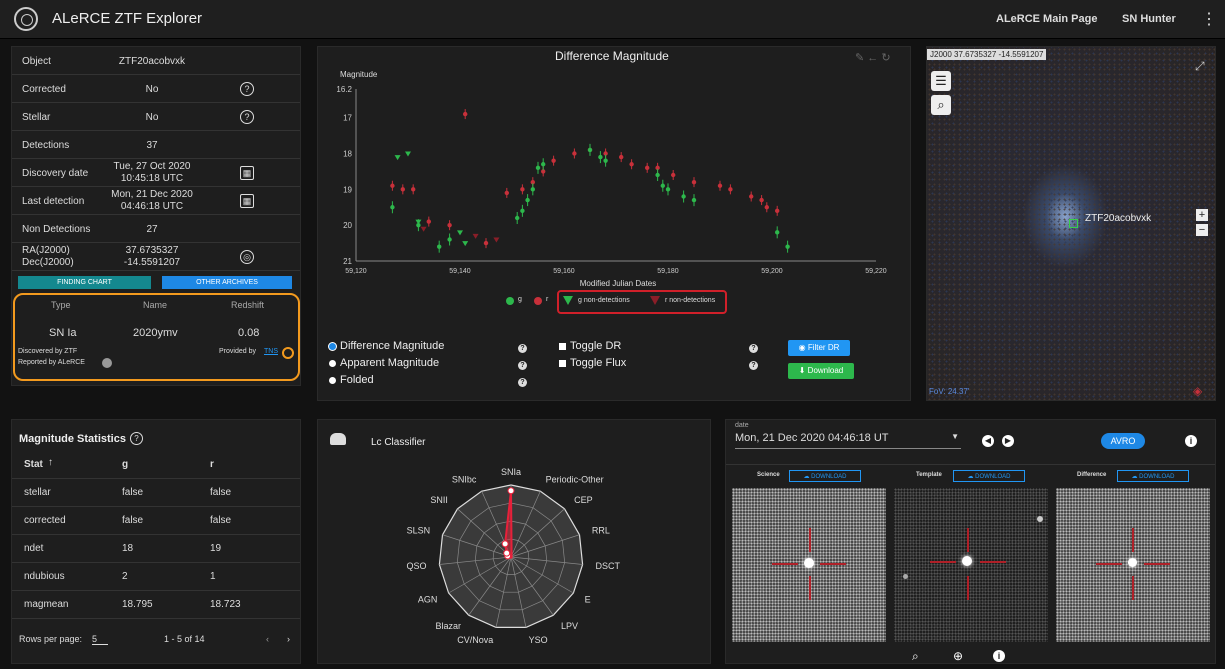  What do you see at coordinates (152, 194) in the screenshot?
I see `last-detection-date: Mon, 21 Dec 2020` at bounding box center [152, 194].